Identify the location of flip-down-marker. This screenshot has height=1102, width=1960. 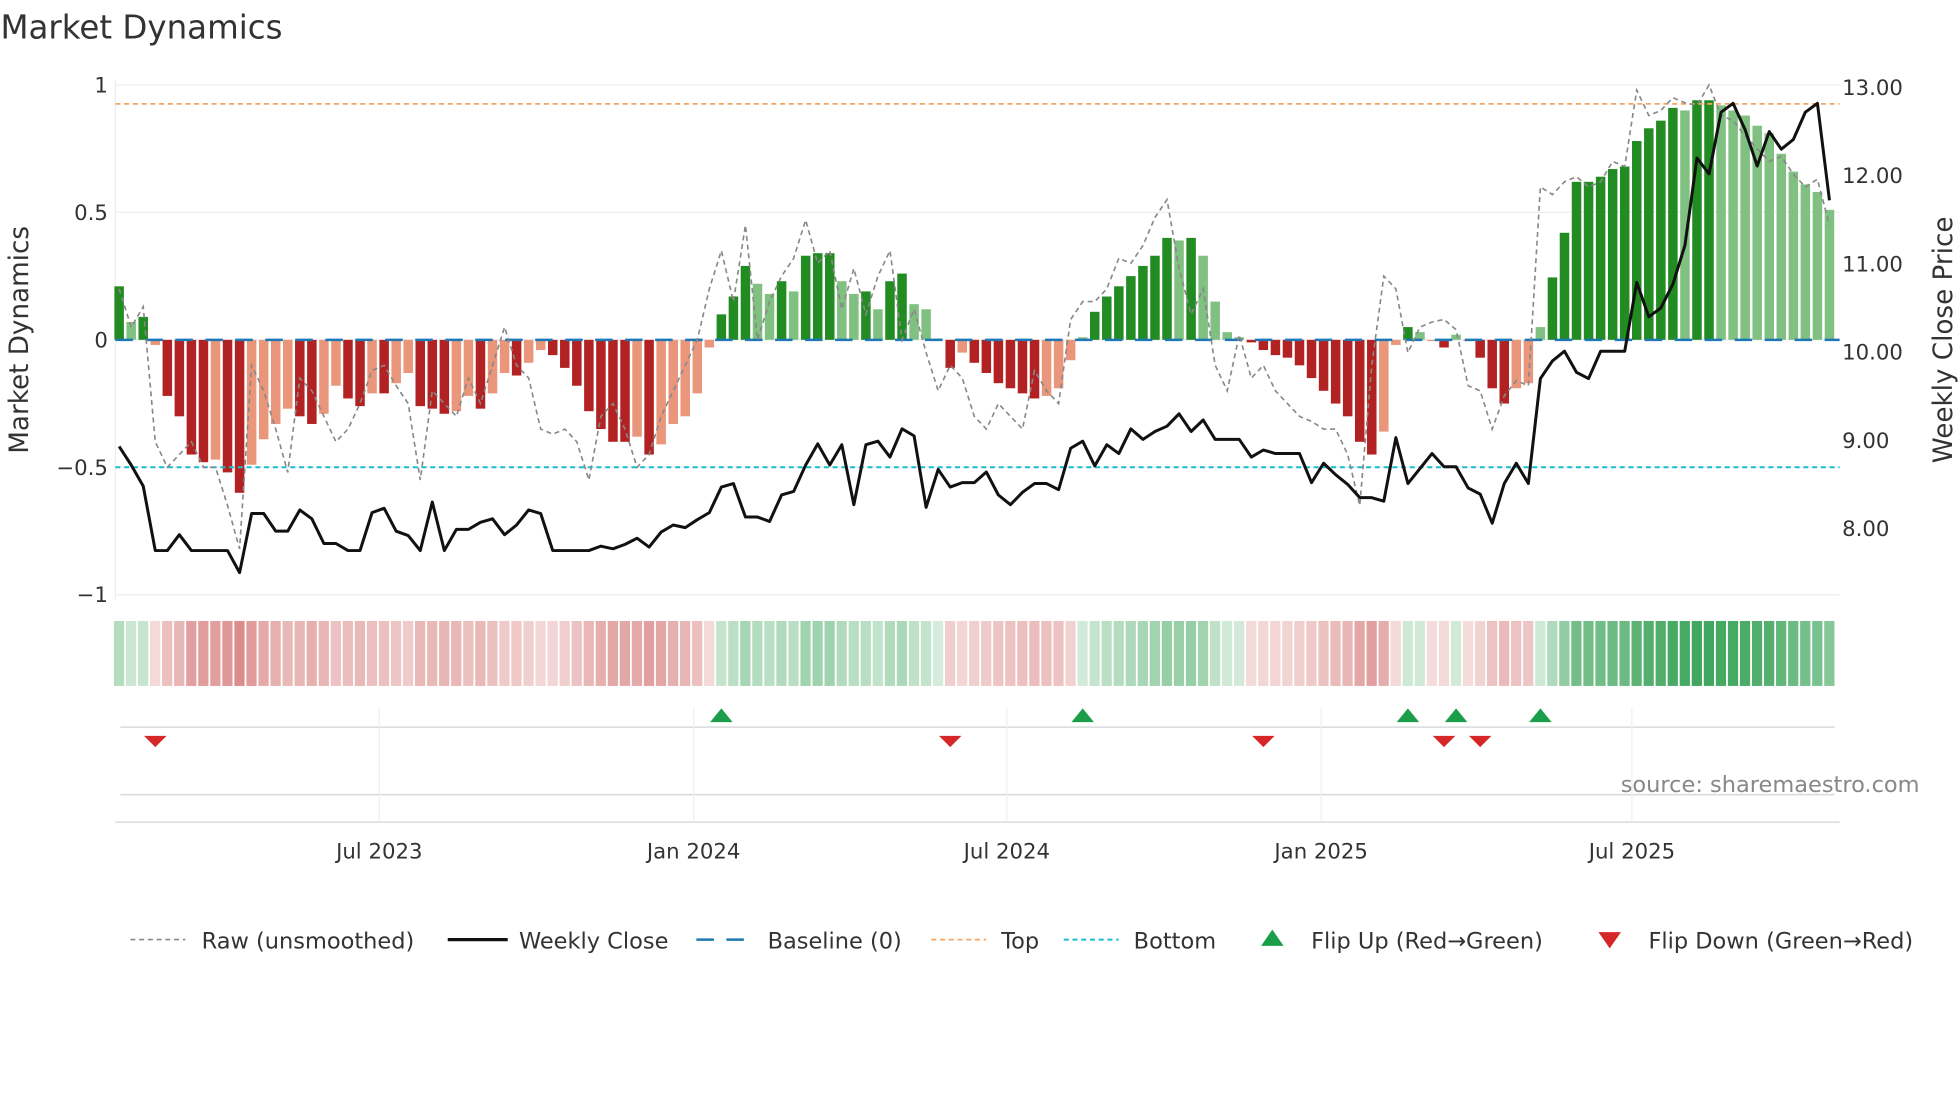
(950, 741).